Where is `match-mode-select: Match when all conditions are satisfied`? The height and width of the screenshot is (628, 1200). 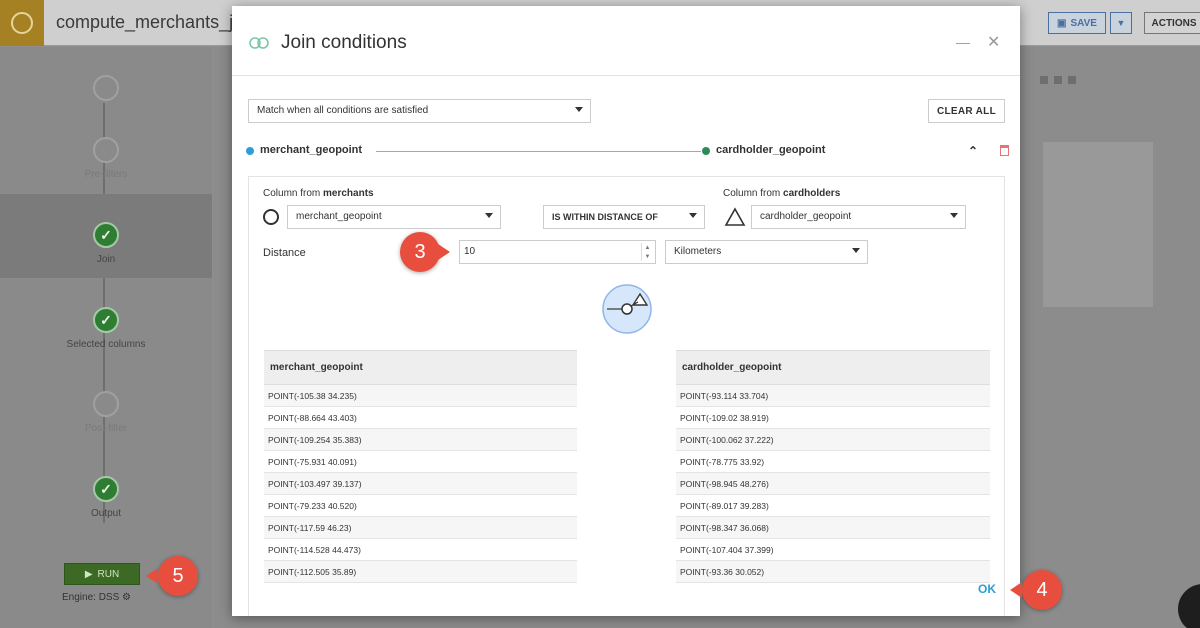 match-mode-select: Match when all conditions are satisfied is located at coordinates (419, 111).